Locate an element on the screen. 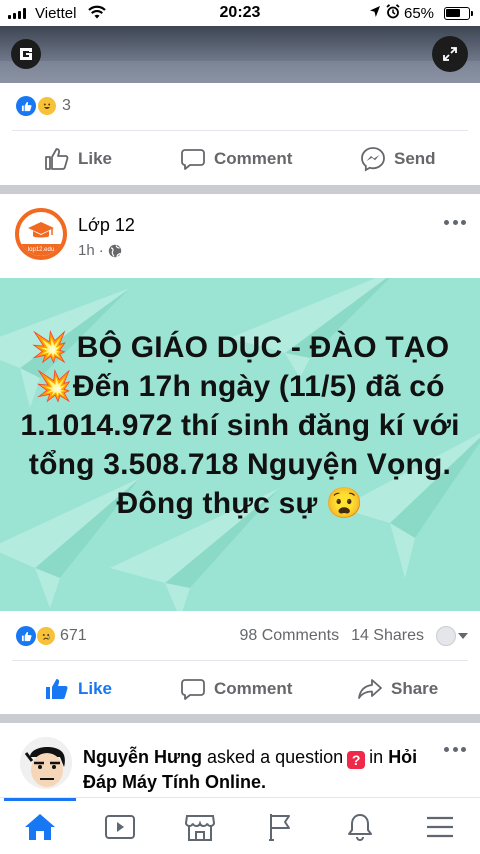  comments-count: 98 Comments is located at coordinates (289, 636).